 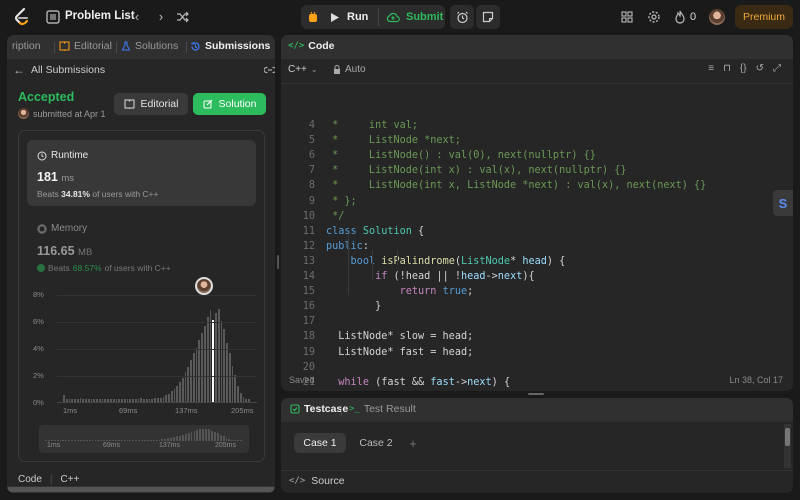 What do you see at coordinates (743, 68) in the screenshot?
I see `braces-icon: {}` at bounding box center [743, 68].